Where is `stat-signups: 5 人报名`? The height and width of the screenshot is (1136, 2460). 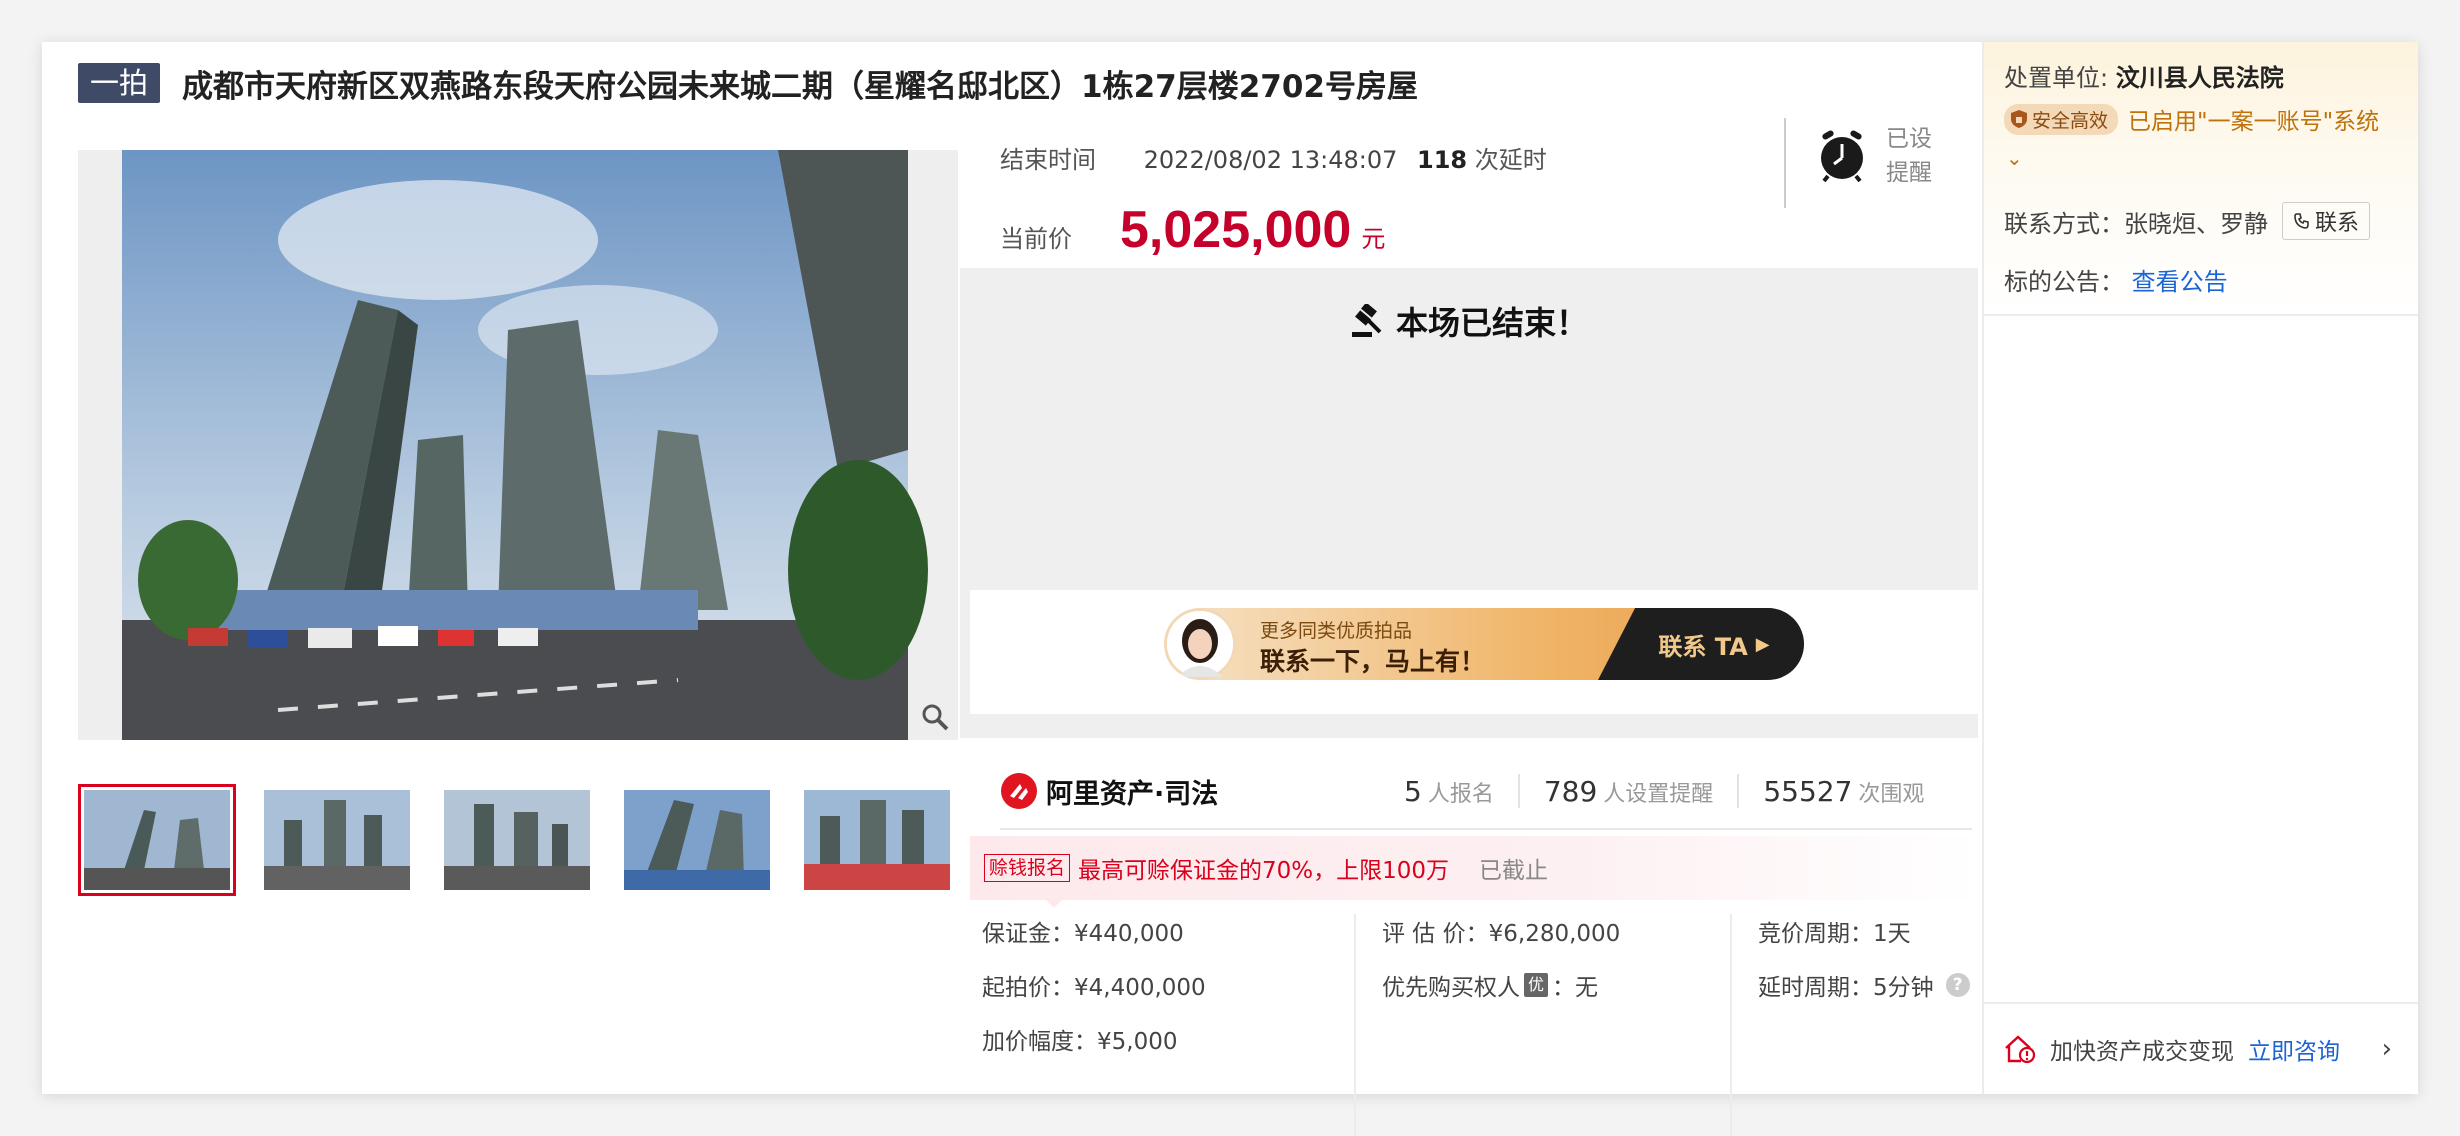 stat-signups: 5 人报名 is located at coordinates (1449, 791).